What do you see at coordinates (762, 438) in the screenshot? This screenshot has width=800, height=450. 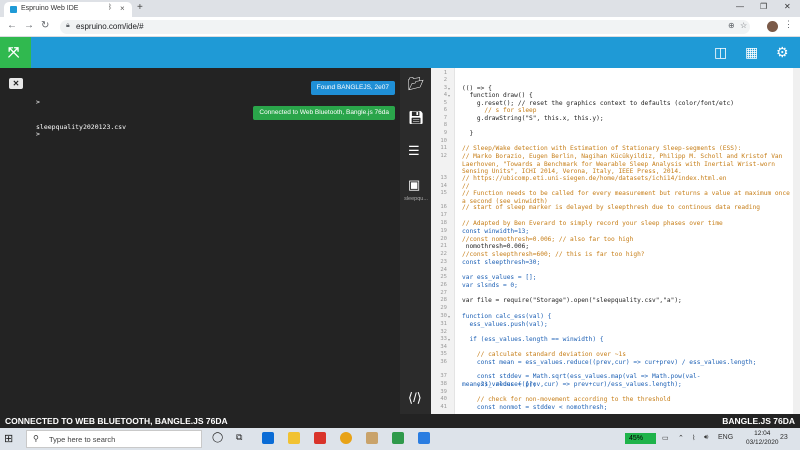 I see `system-clock: 12:04 03/12/2020` at bounding box center [762, 438].